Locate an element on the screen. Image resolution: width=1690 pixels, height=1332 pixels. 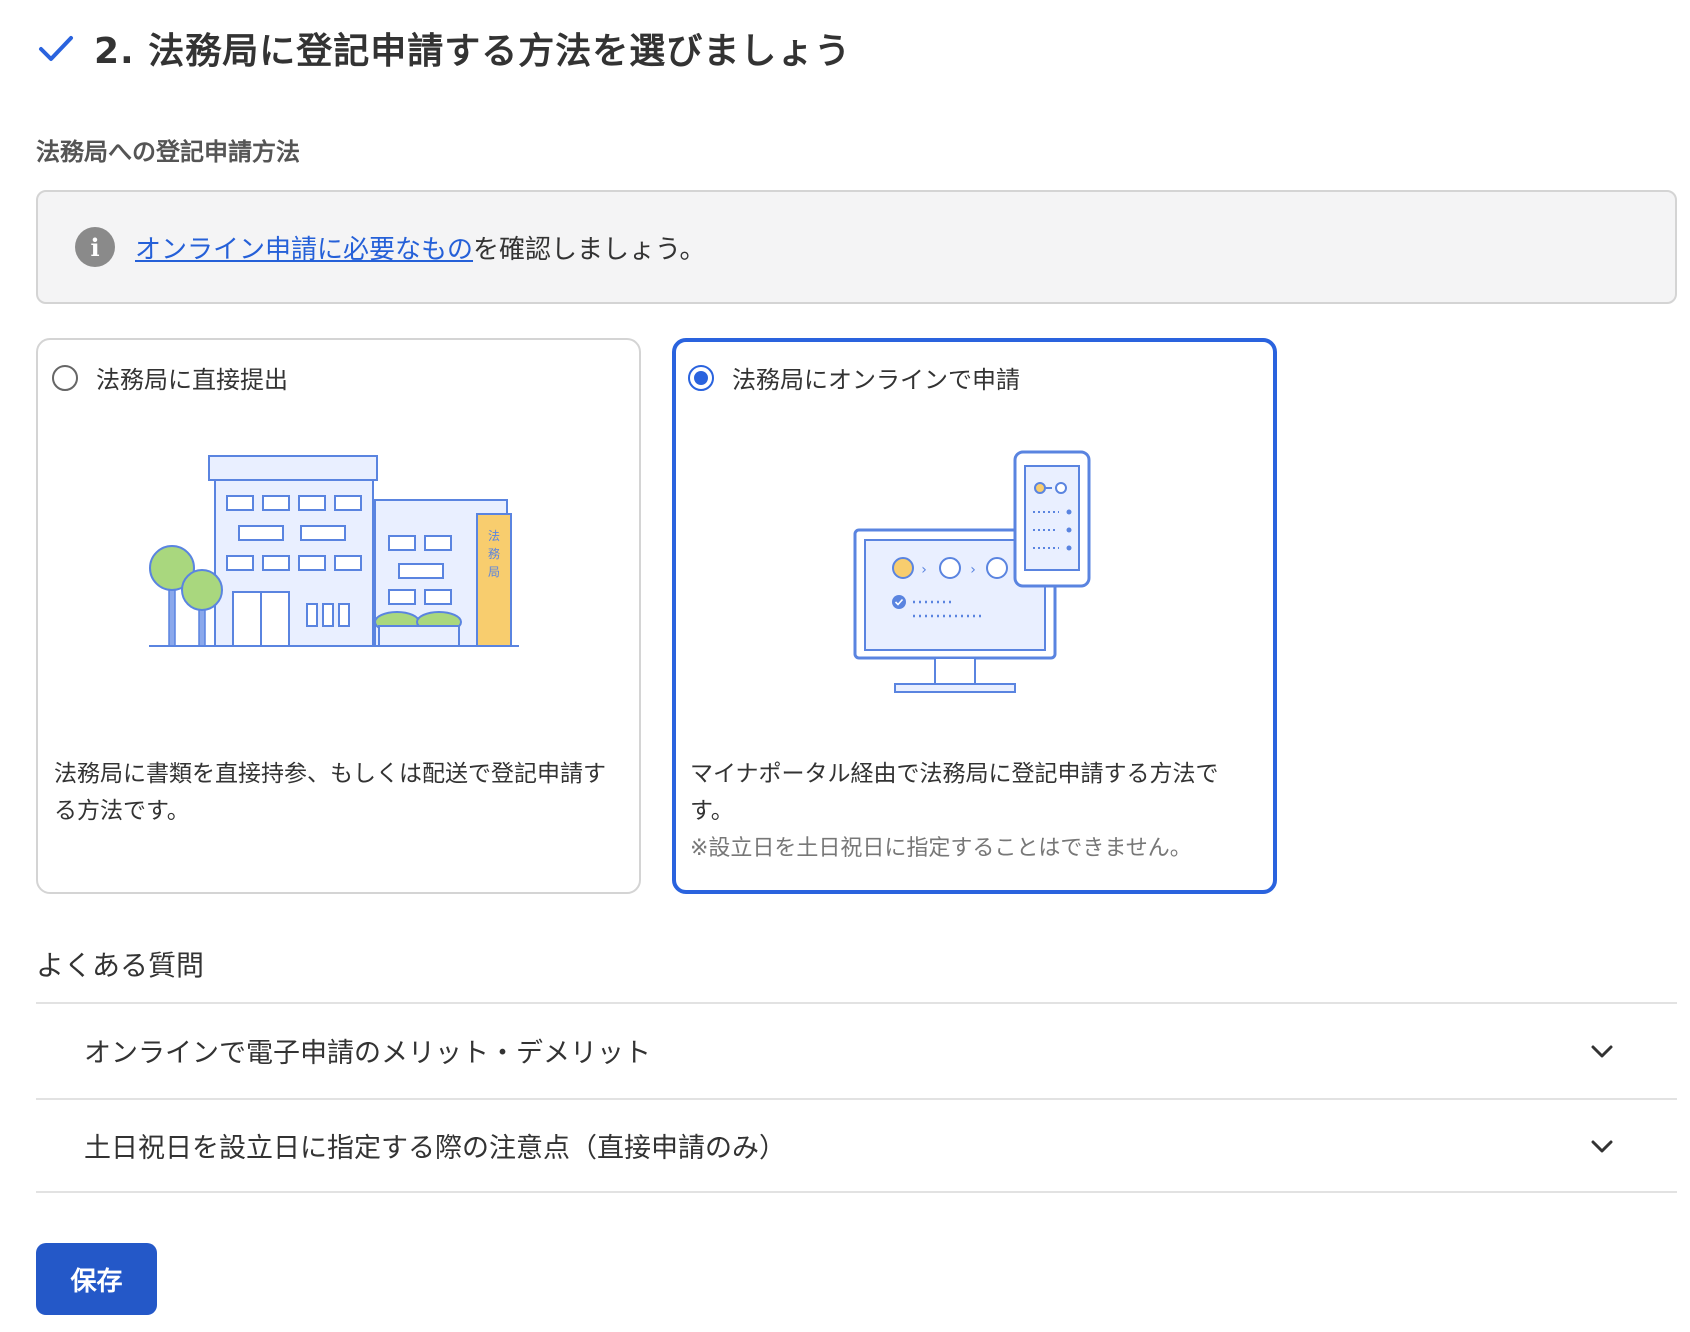
option-note: ※設立日を土日祝日に指定することはできません。 is located at coordinates (941, 848).